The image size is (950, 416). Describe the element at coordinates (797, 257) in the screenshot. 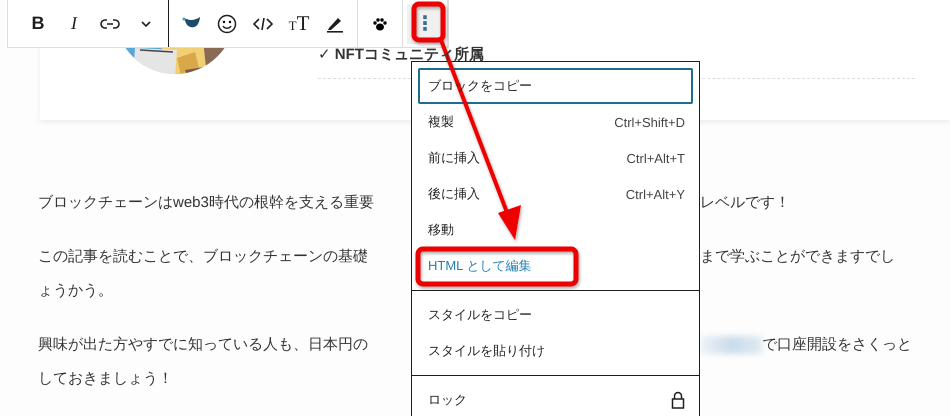

I see `paragraph-text: まで学ぶことができますでし` at that location.